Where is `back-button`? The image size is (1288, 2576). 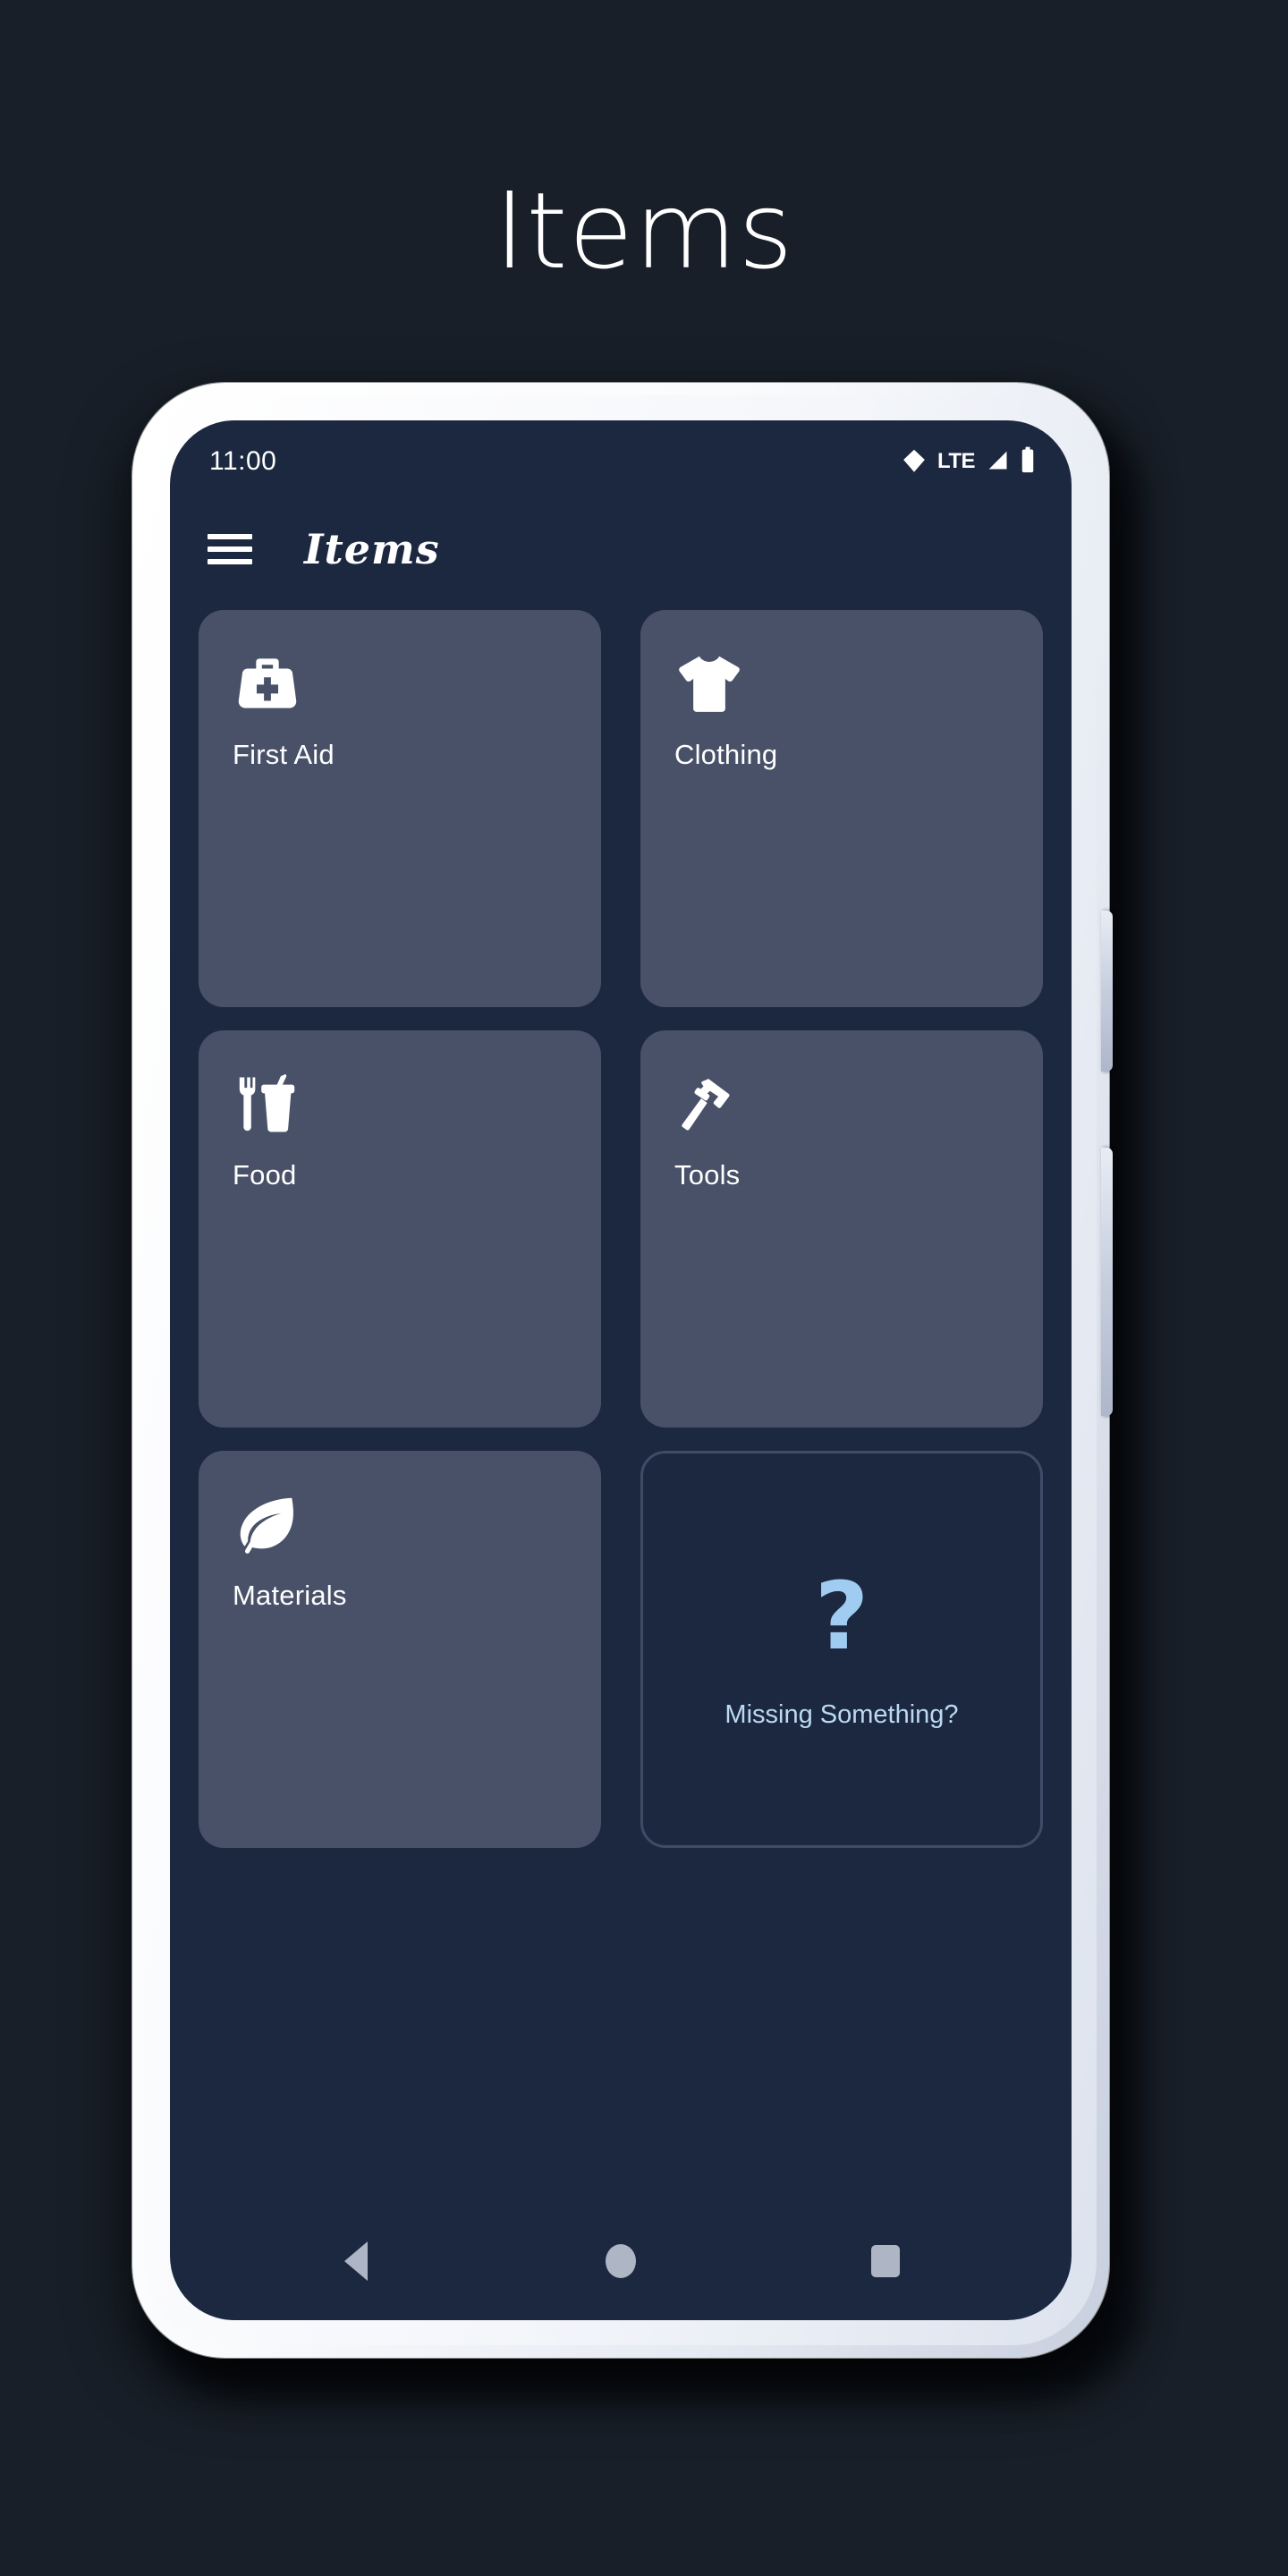 back-button is located at coordinates (356, 2261).